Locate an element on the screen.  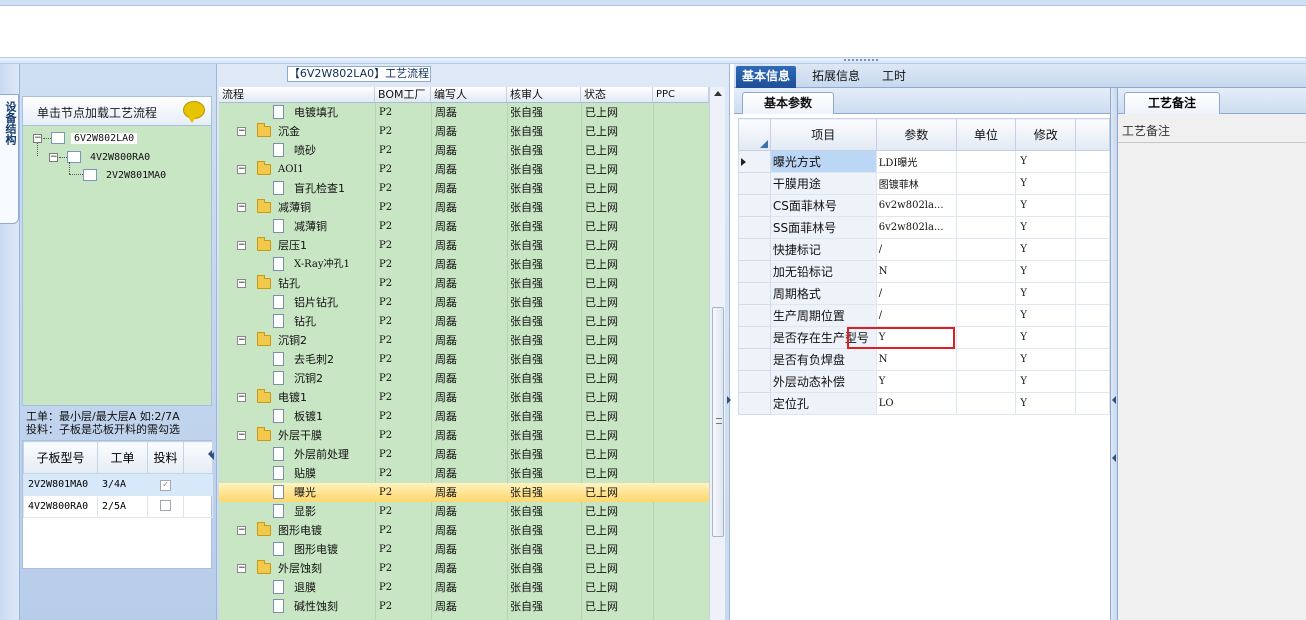
param-item: CS面菲林号 is located at coordinates (823, 205).